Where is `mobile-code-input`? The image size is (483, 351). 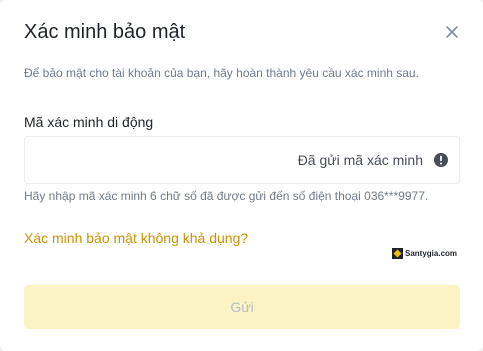
mobile-code-input is located at coordinates (165, 160).